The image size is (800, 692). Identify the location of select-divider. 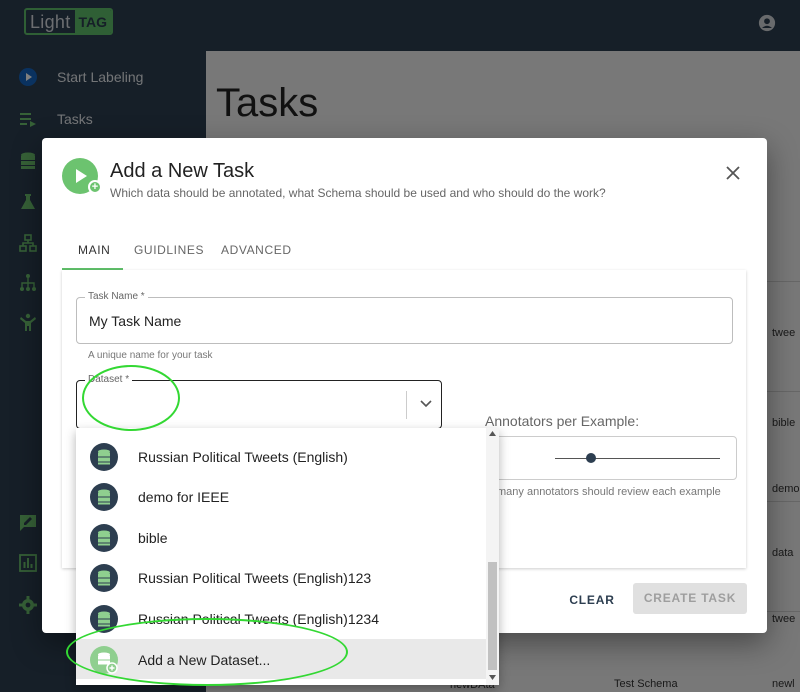
(406, 405).